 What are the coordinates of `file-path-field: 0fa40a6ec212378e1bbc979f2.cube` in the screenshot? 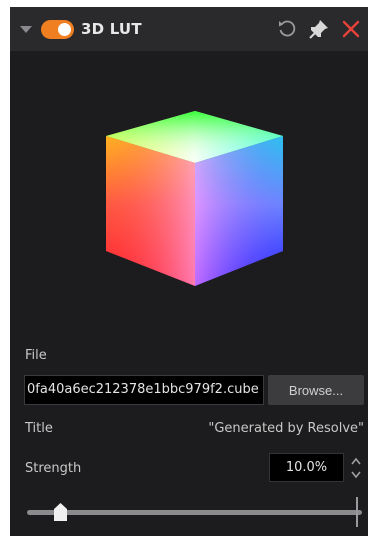 It's located at (144, 390).